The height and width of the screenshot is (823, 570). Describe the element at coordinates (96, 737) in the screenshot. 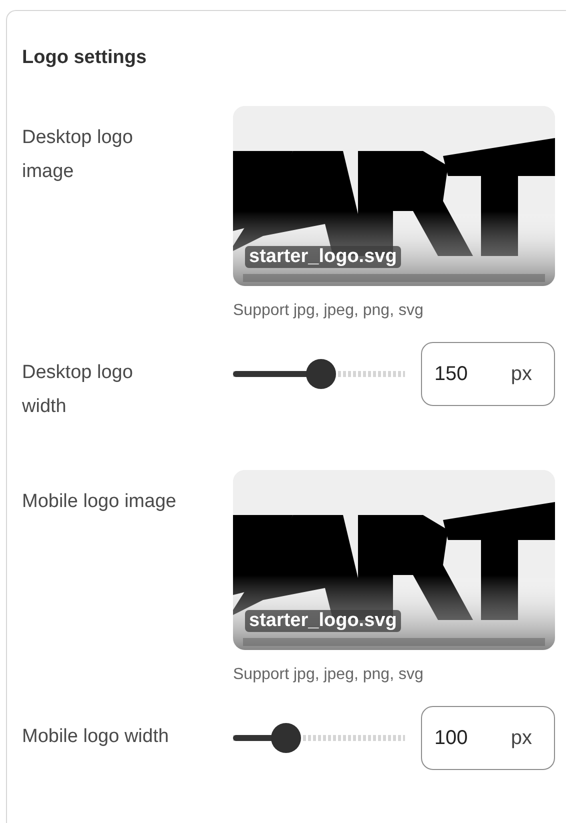

I see `field-label: Mobile logo width` at that location.